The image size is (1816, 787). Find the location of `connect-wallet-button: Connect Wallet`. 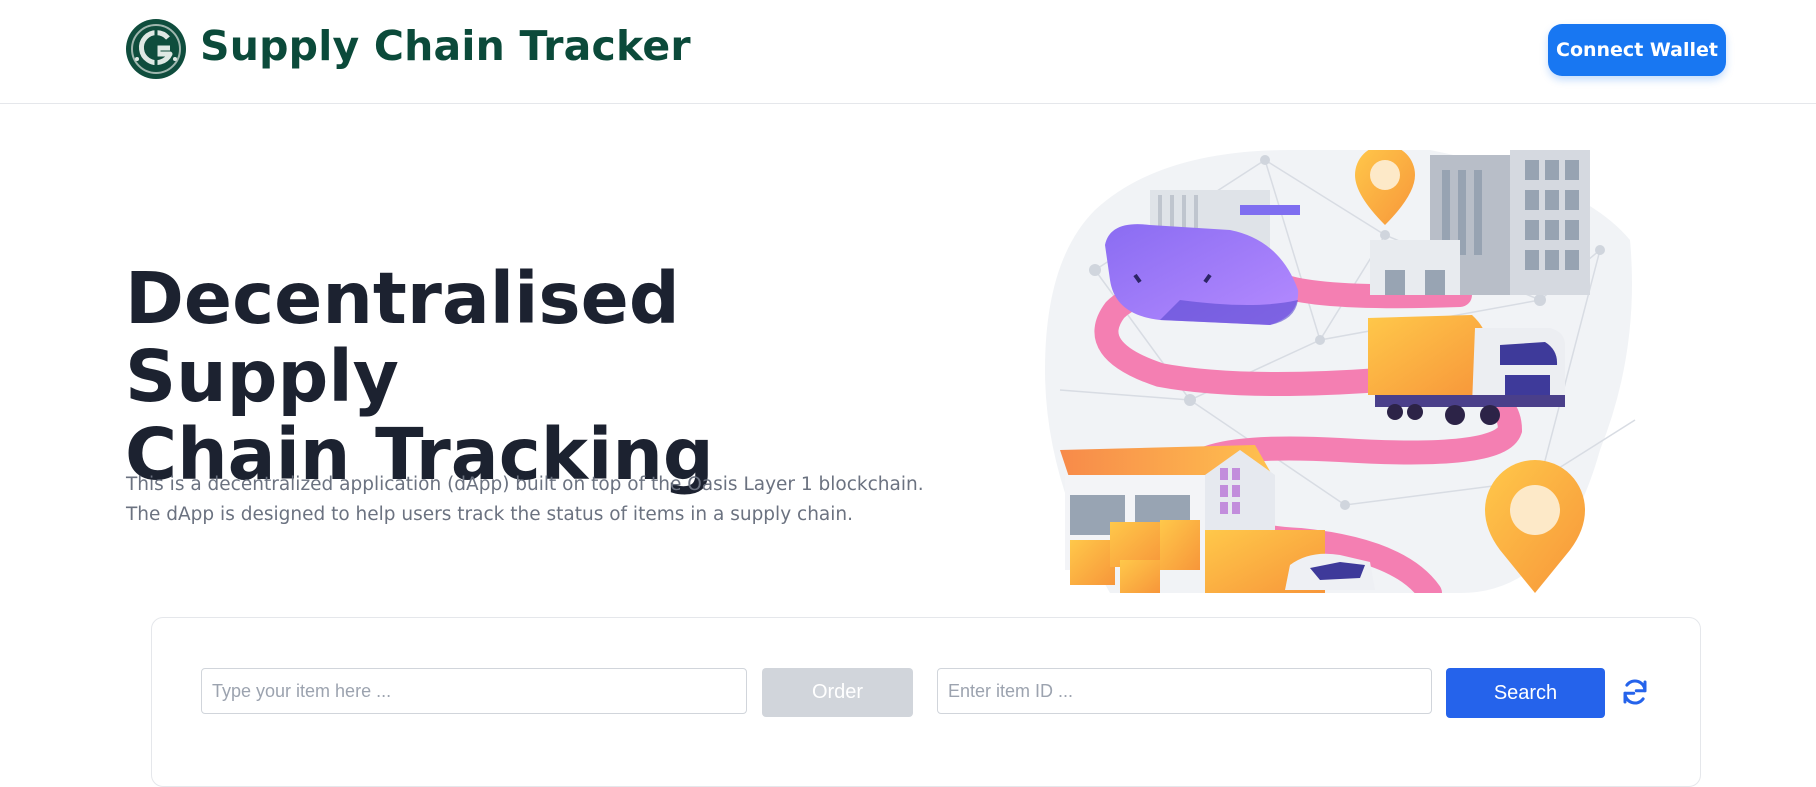

connect-wallet-button: Connect Wallet is located at coordinates (1637, 50).